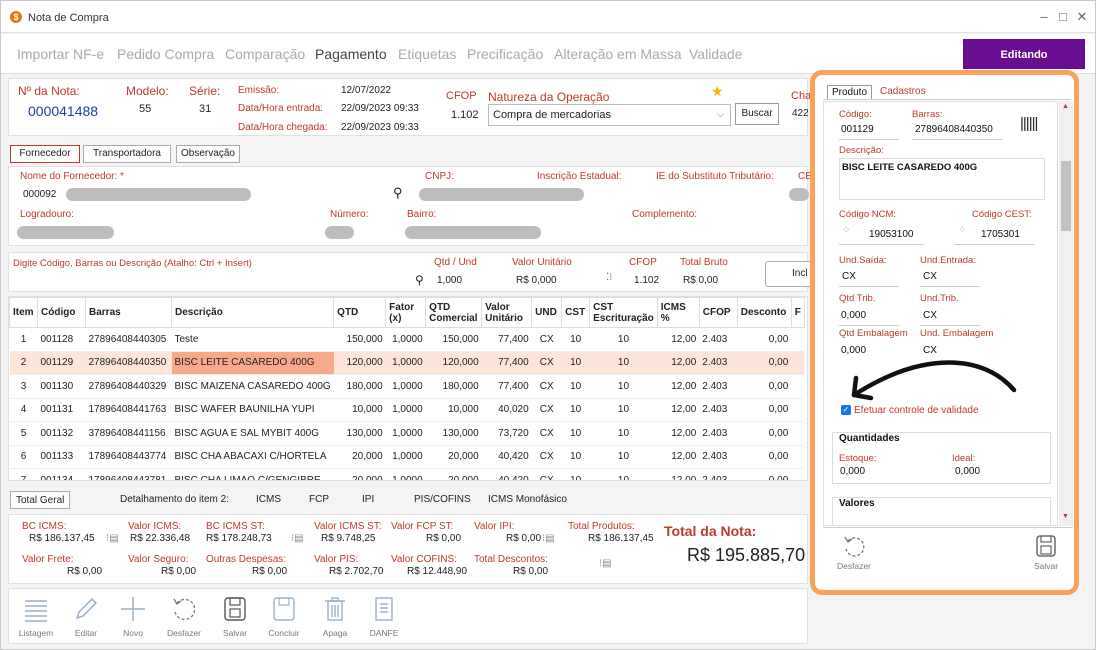 Image resolution: width=1096 pixels, height=650 pixels. I want to click on tab-fornecedor: Fornecedor, so click(45, 154).